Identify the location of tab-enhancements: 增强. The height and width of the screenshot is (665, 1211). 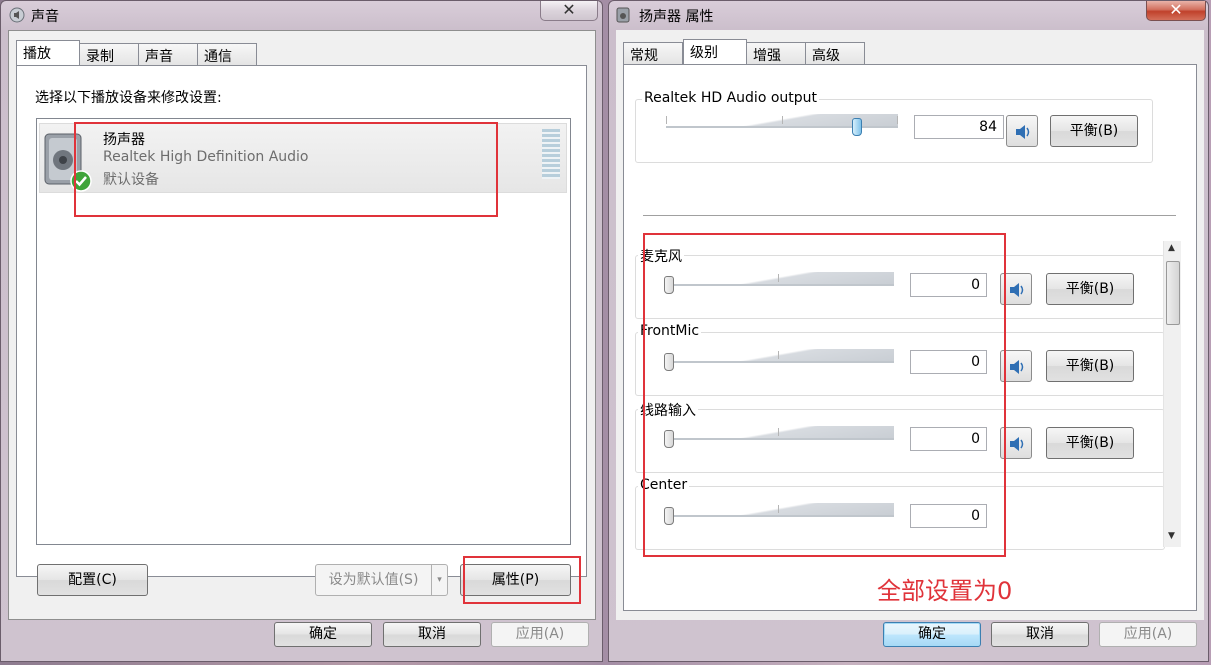
(776, 53).